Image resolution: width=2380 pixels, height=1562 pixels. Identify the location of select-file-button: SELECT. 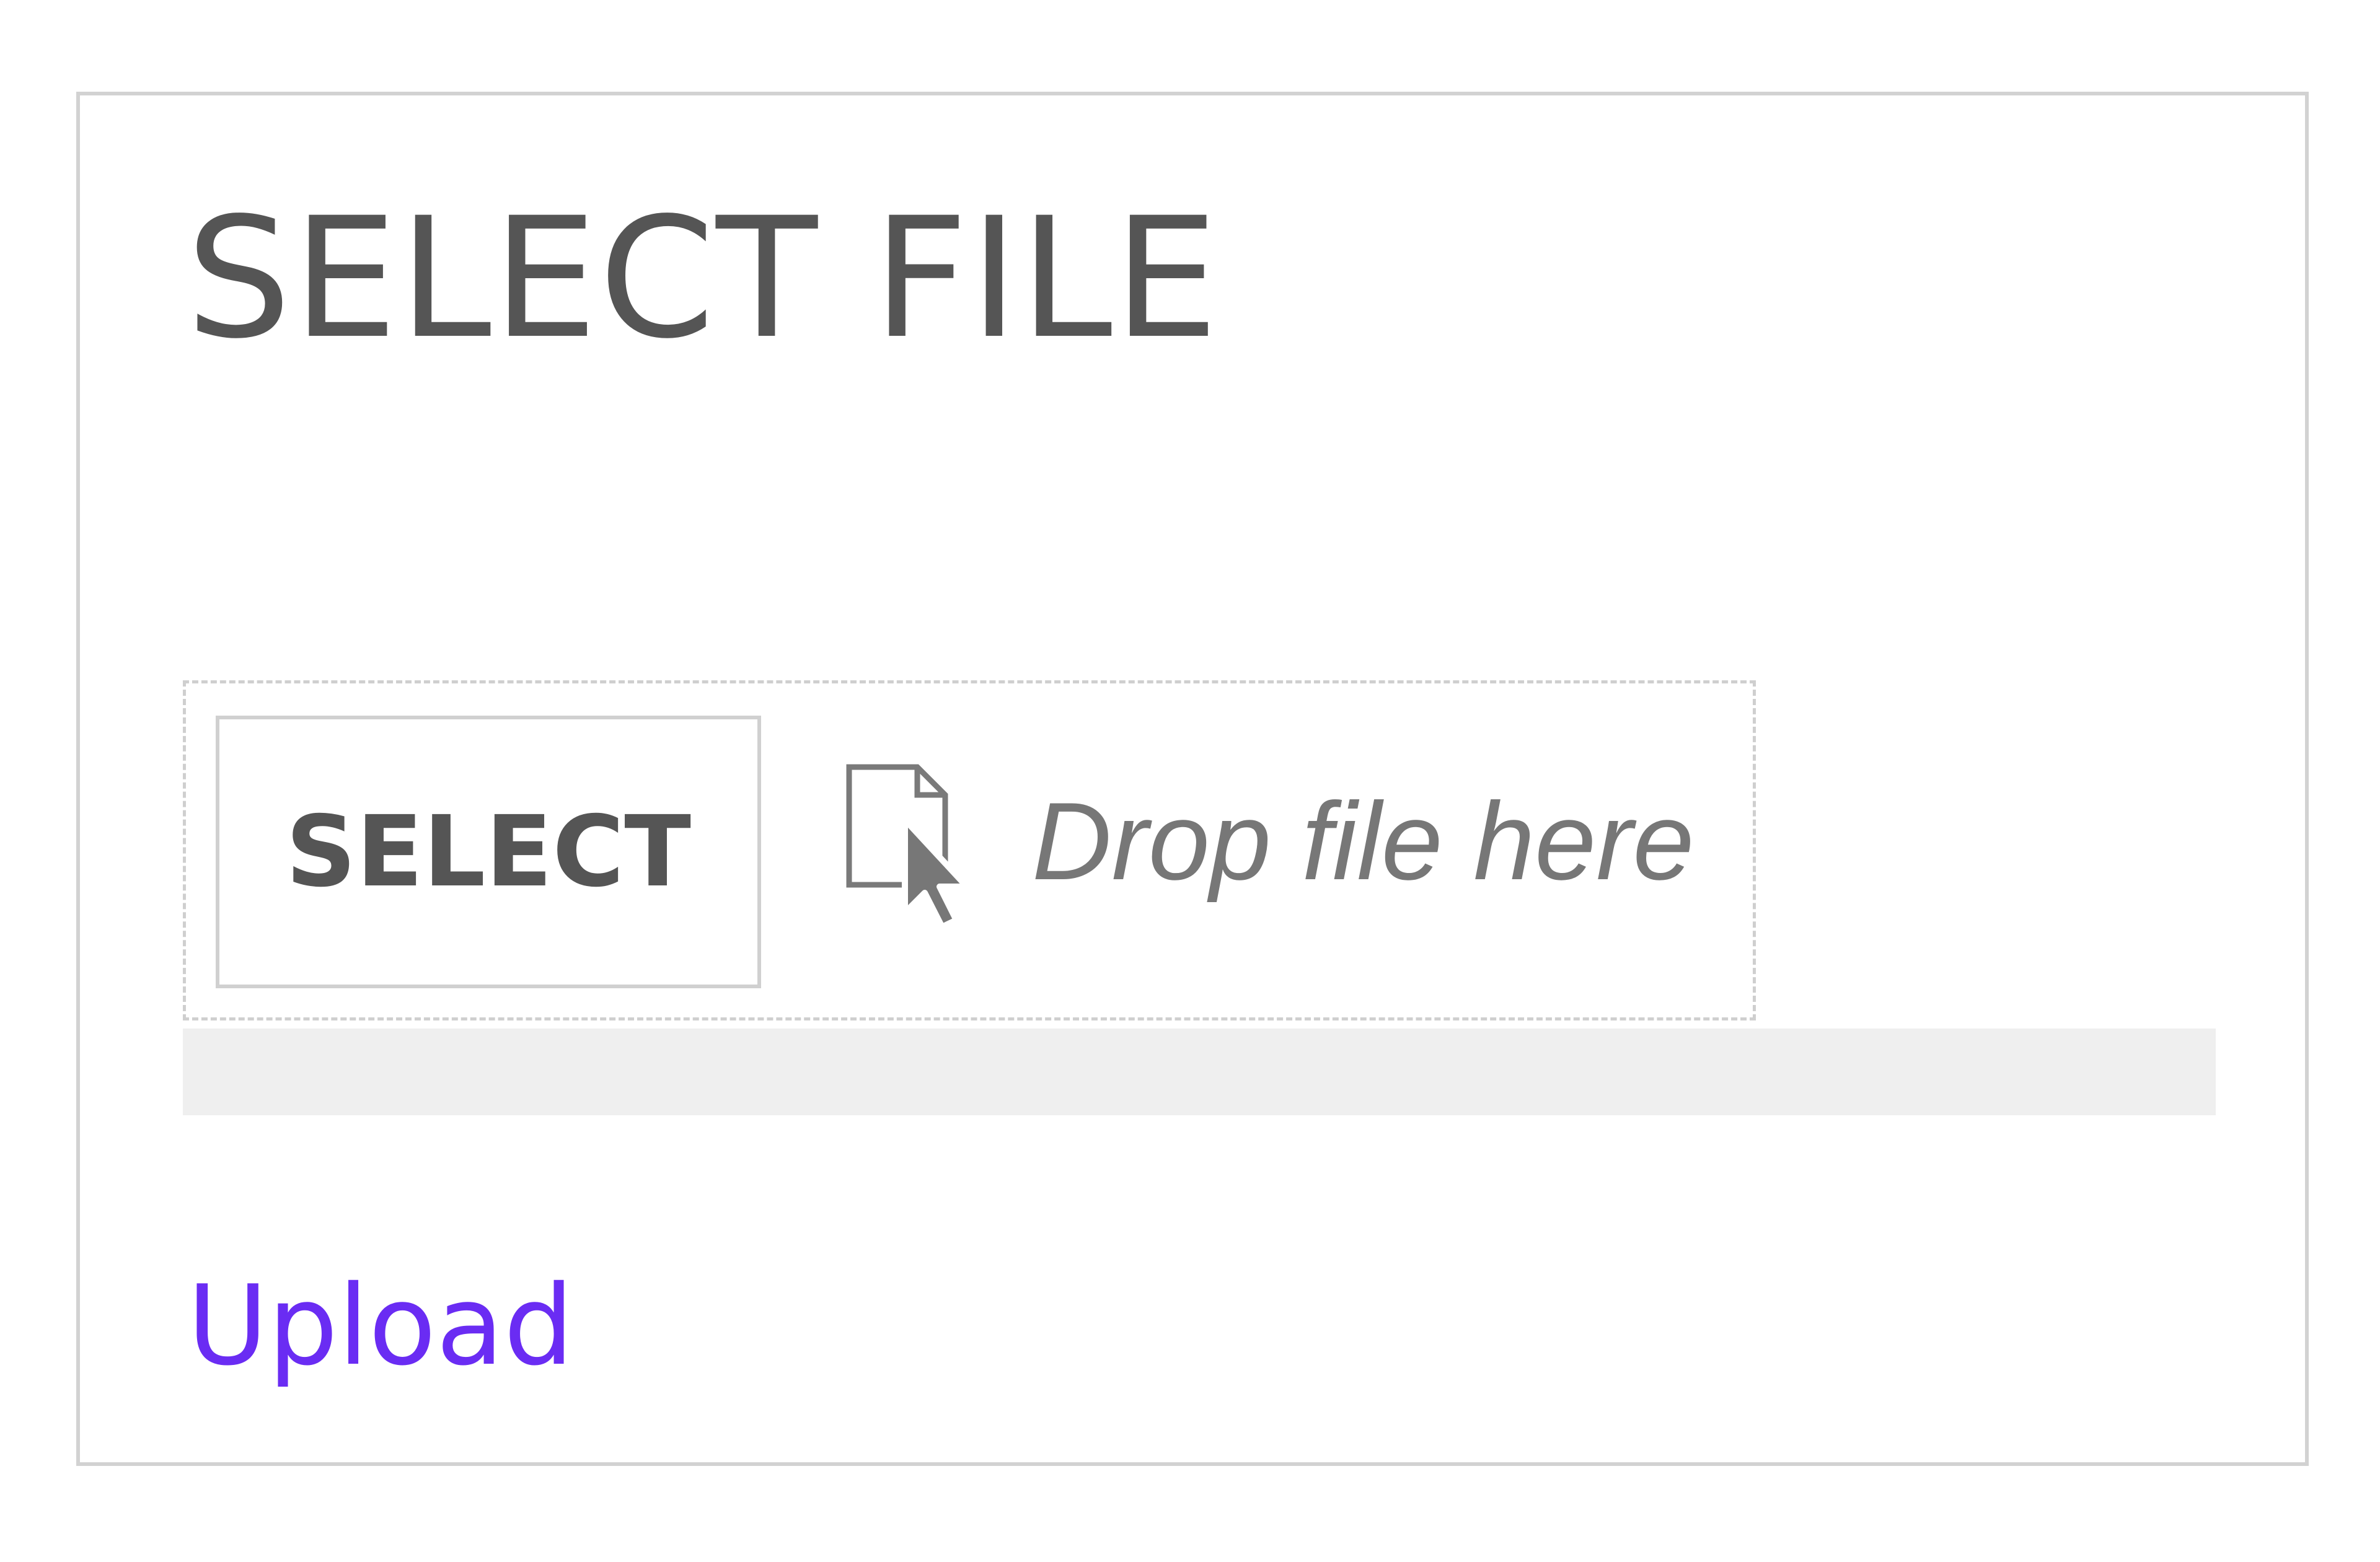
(488, 852).